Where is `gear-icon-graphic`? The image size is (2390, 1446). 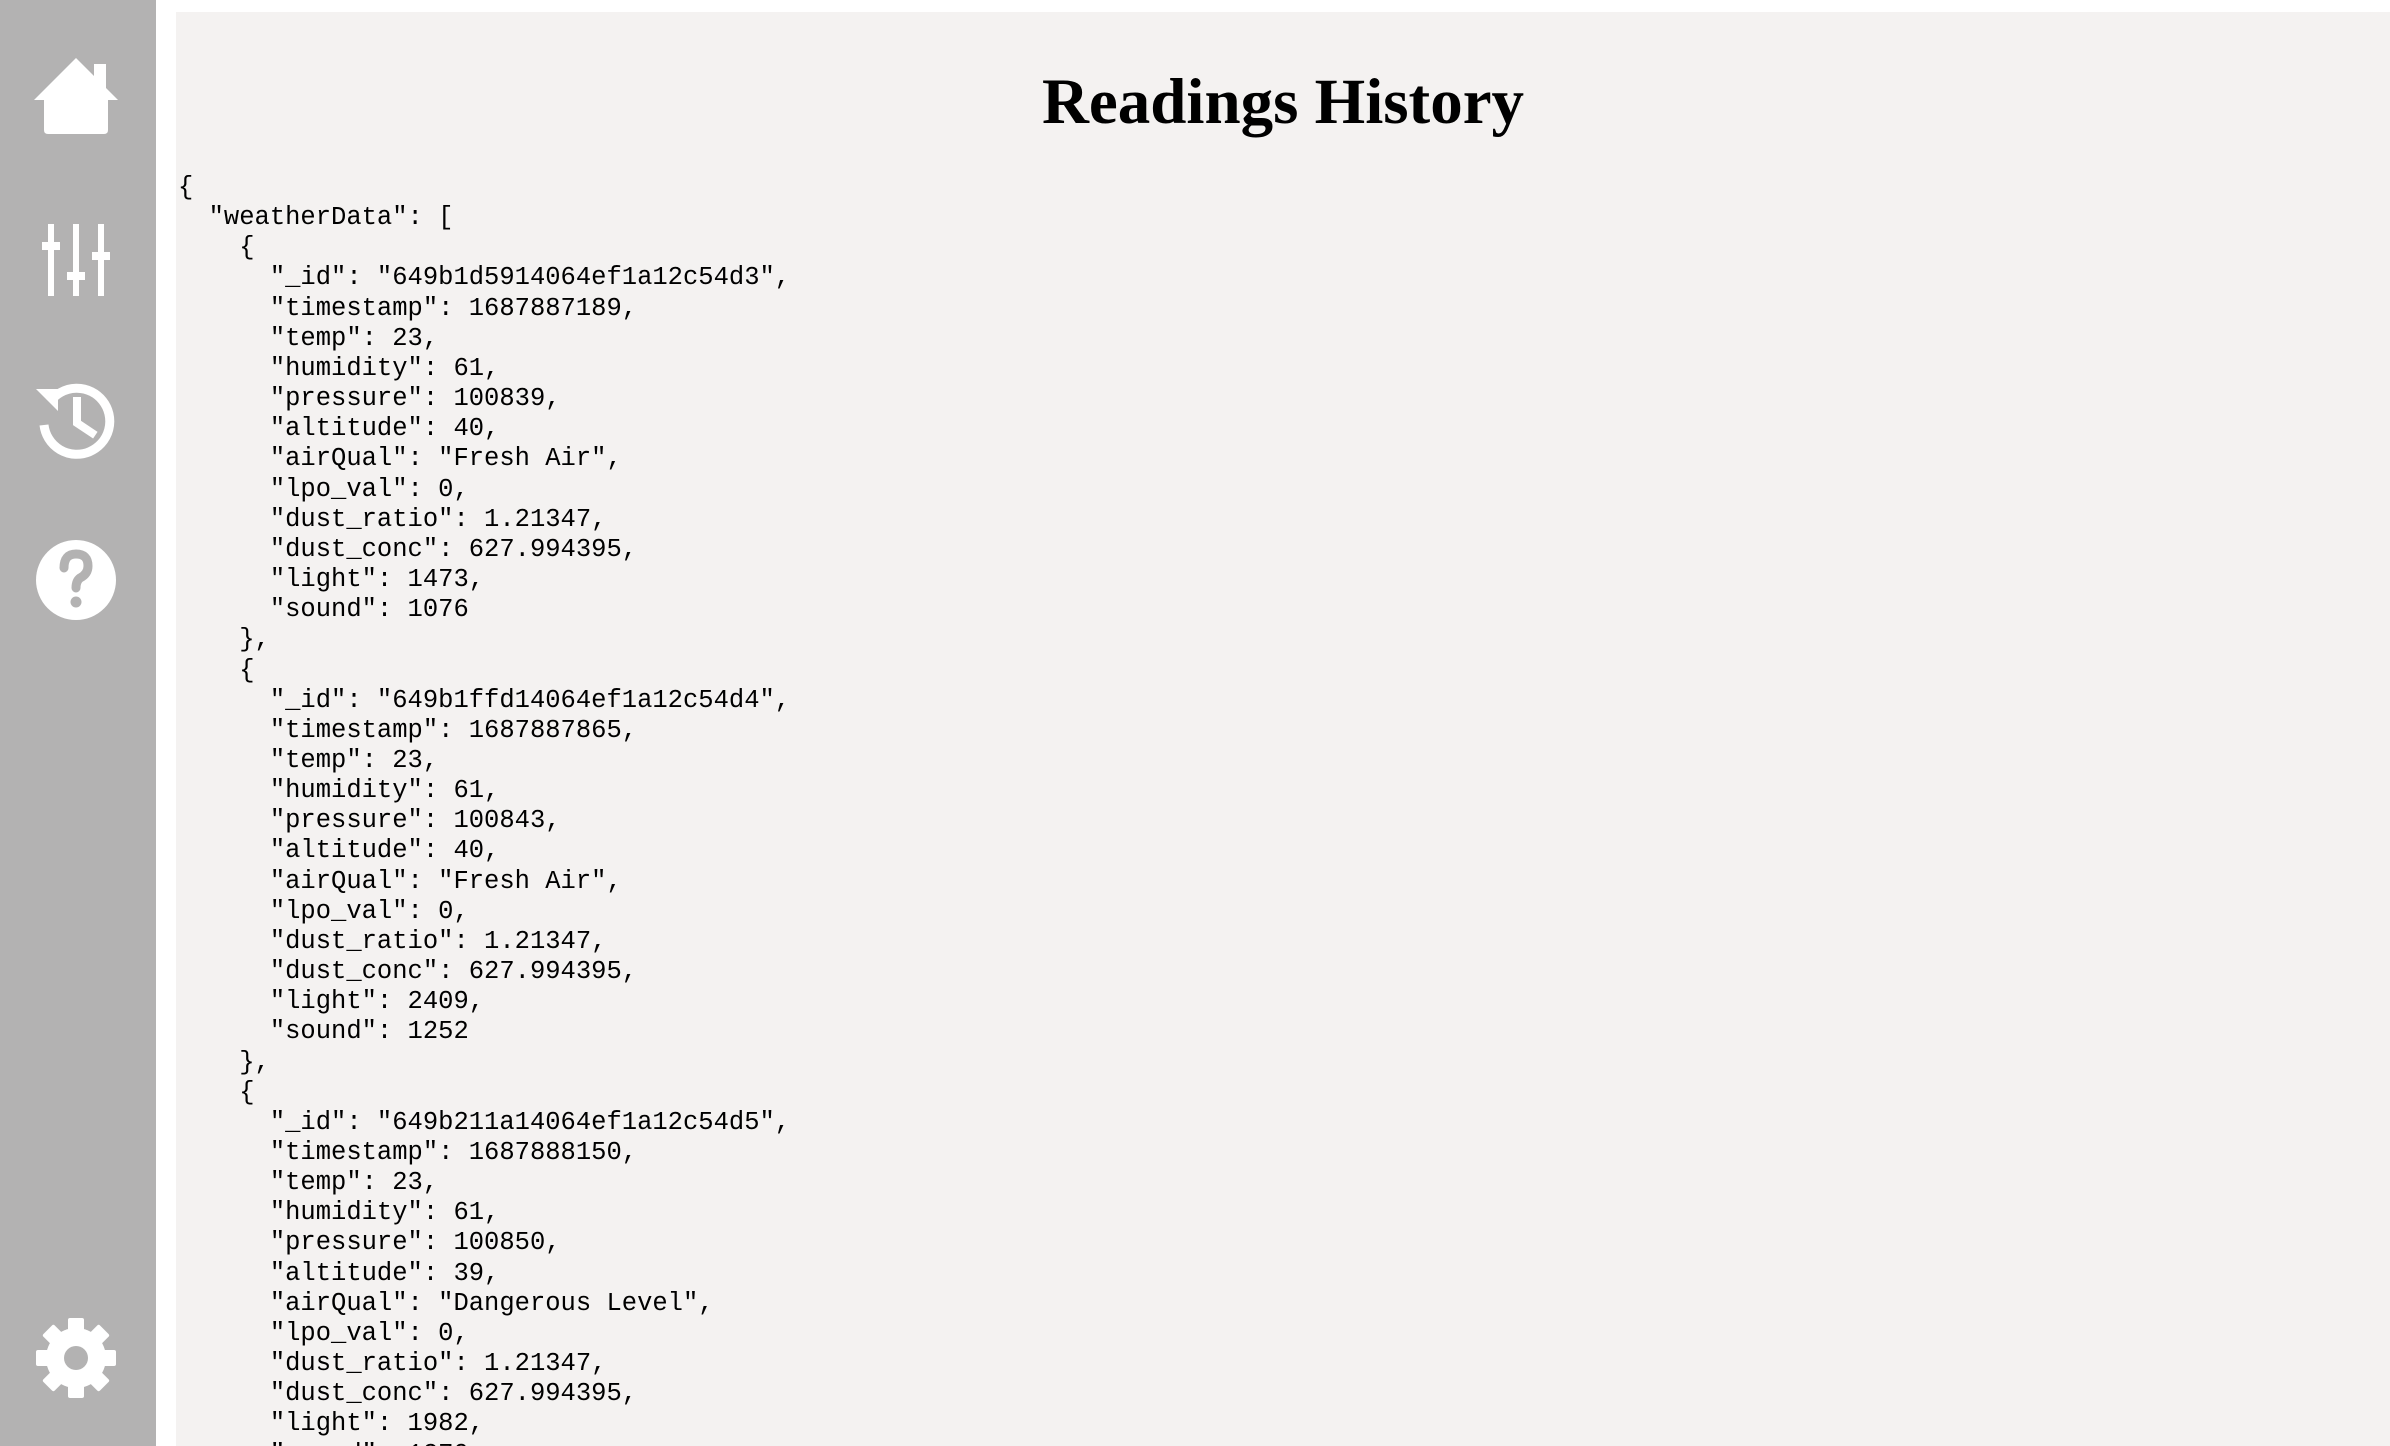
gear-icon-graphic is located at coordinates (76, 1358).